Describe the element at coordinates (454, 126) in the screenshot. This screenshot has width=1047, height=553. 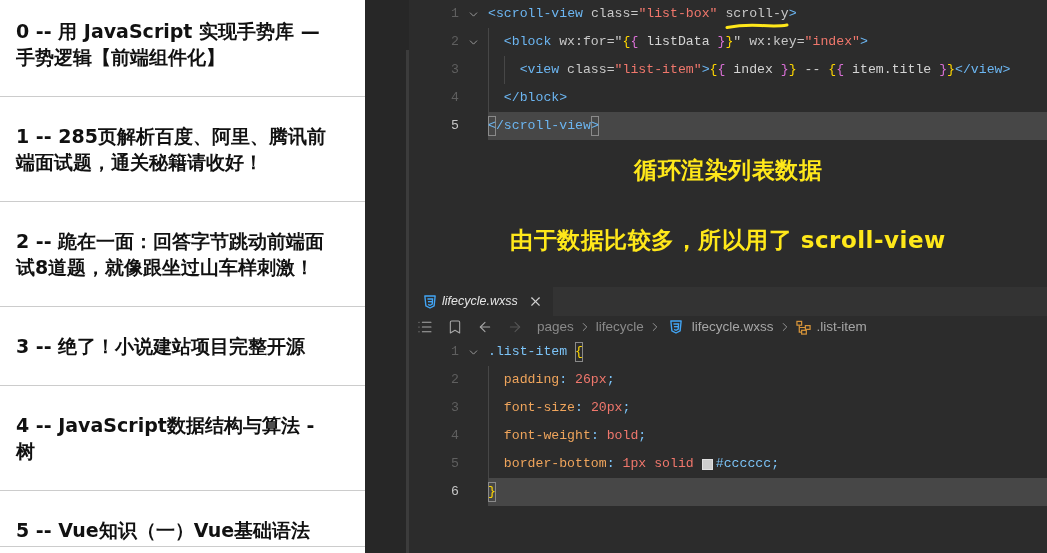
I see `line-number: 5` at that location.